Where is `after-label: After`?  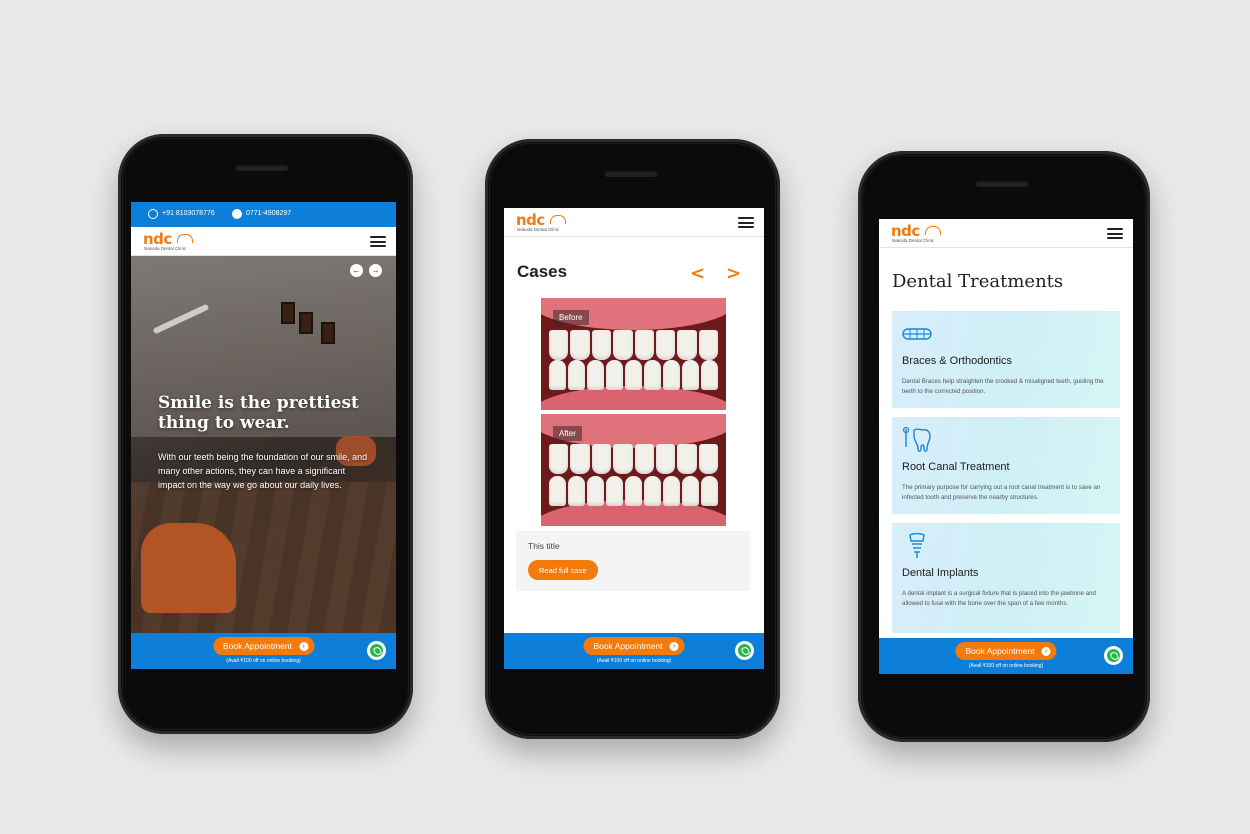
after-label: After is located at coordinates (567, 433).